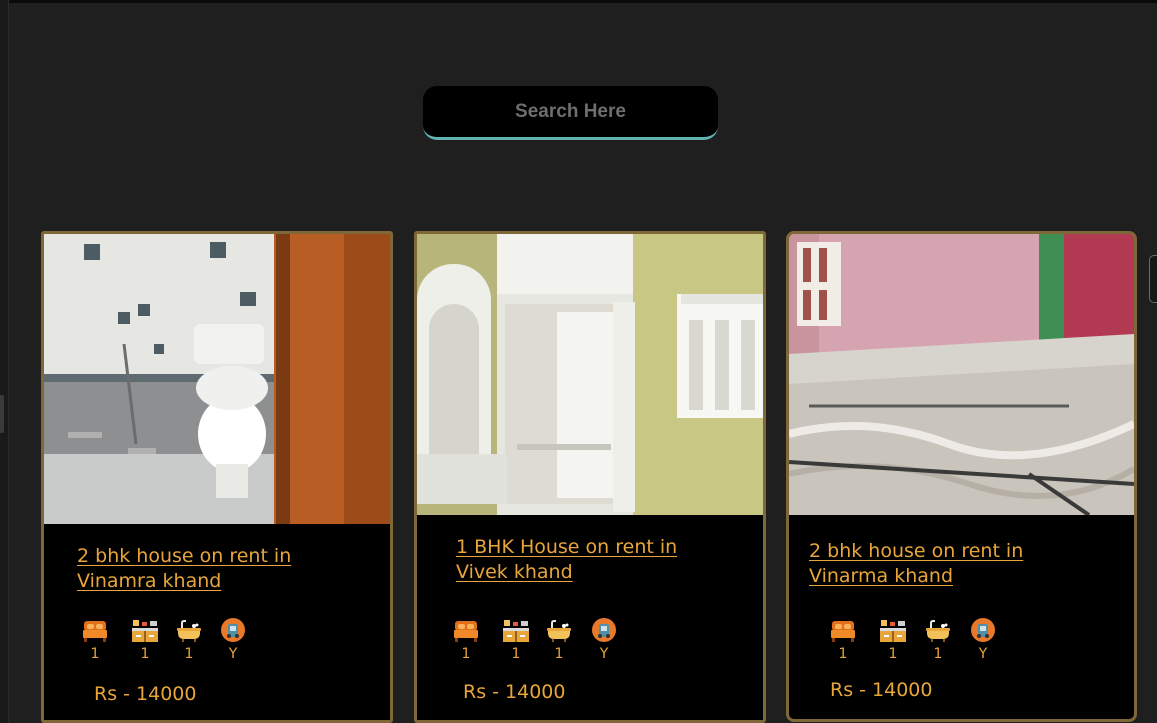  I want to click on left-scroll-handle, so click(2, 414).